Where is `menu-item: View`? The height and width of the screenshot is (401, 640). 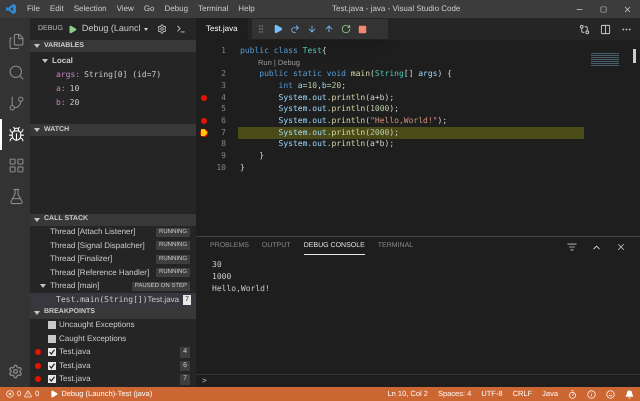 menu-item: View is located at coordinates (125, 9).